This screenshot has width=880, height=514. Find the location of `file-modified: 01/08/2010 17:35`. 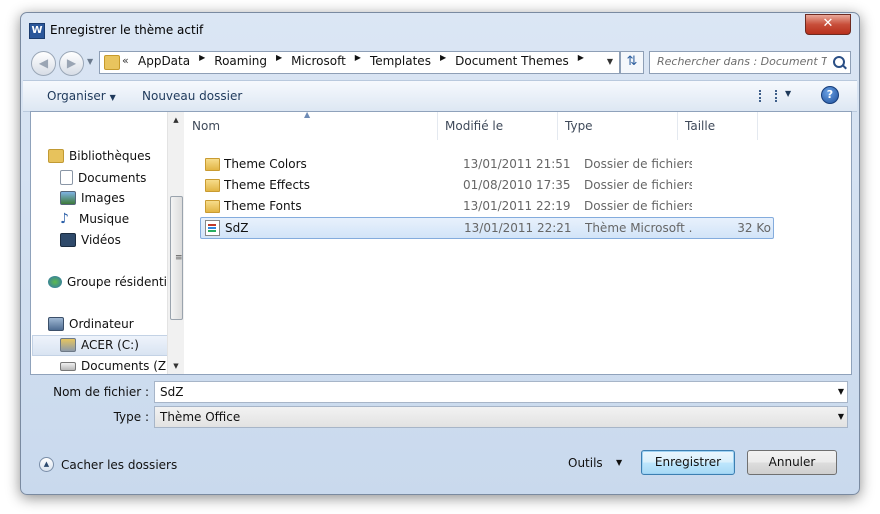

file-modified: 01/08/2010 17:35 is located at coordinates (517, 185).